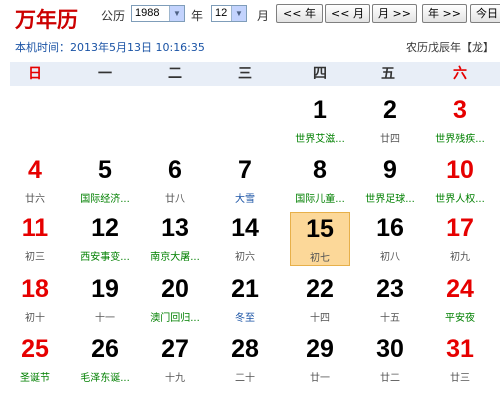 The width and height of the screenshot is (500, 403). I want to click on weekday-tue: 二, so click(175, 74).